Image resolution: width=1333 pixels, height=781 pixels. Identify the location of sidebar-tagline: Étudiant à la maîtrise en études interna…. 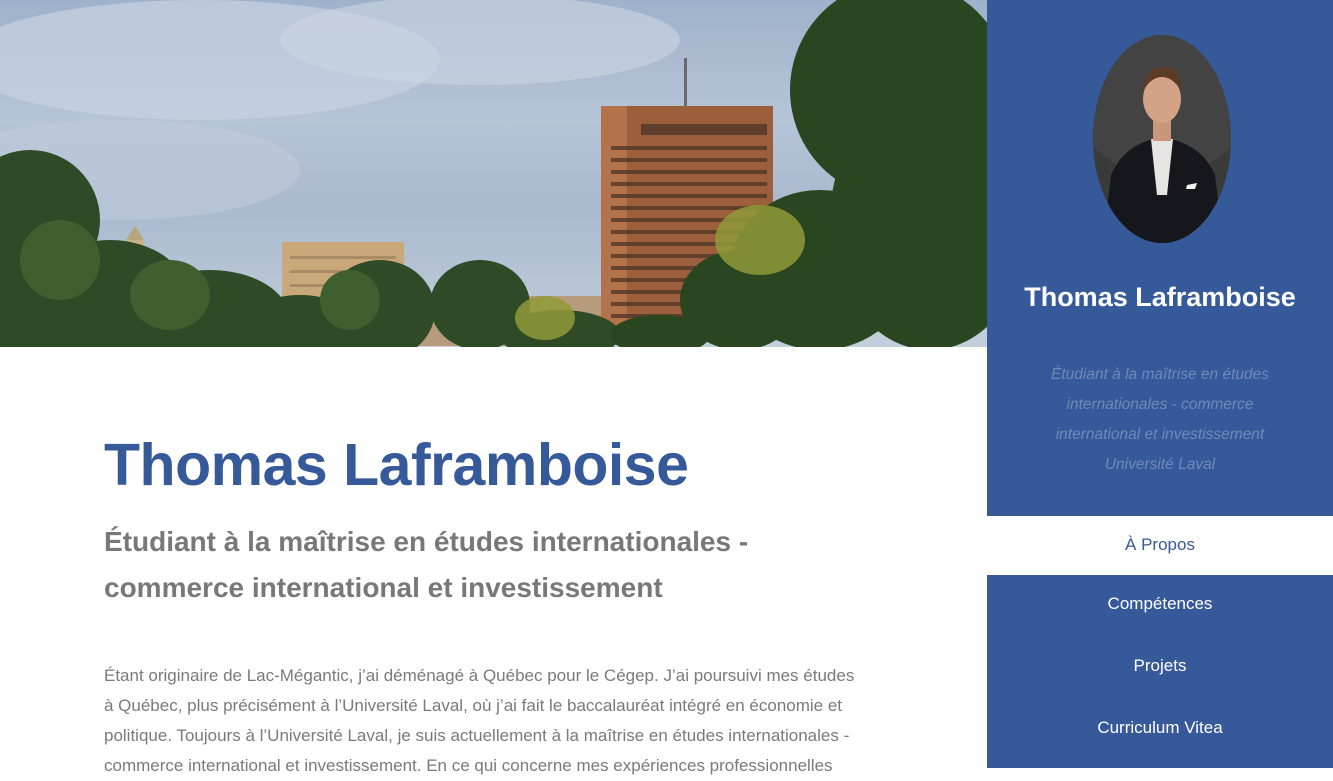
(1160, 419).